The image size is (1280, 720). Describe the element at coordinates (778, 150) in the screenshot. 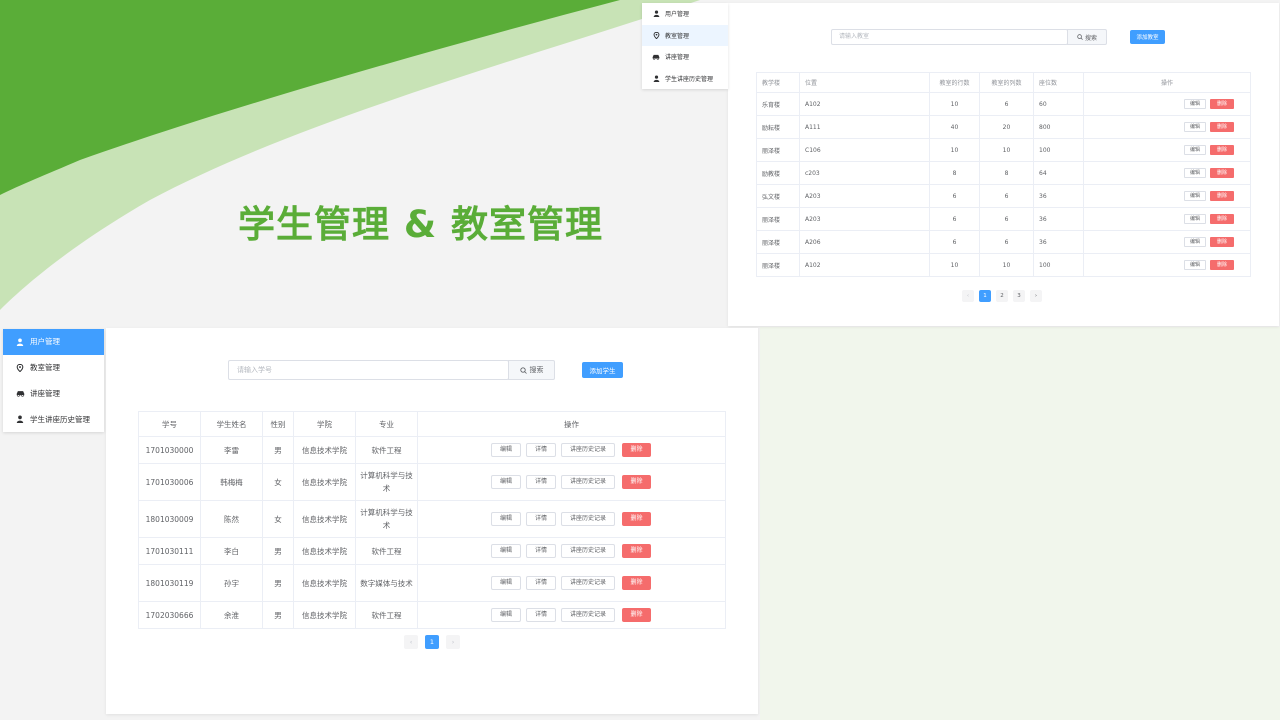

I see `table-cell: 丽泽楼` at that location.